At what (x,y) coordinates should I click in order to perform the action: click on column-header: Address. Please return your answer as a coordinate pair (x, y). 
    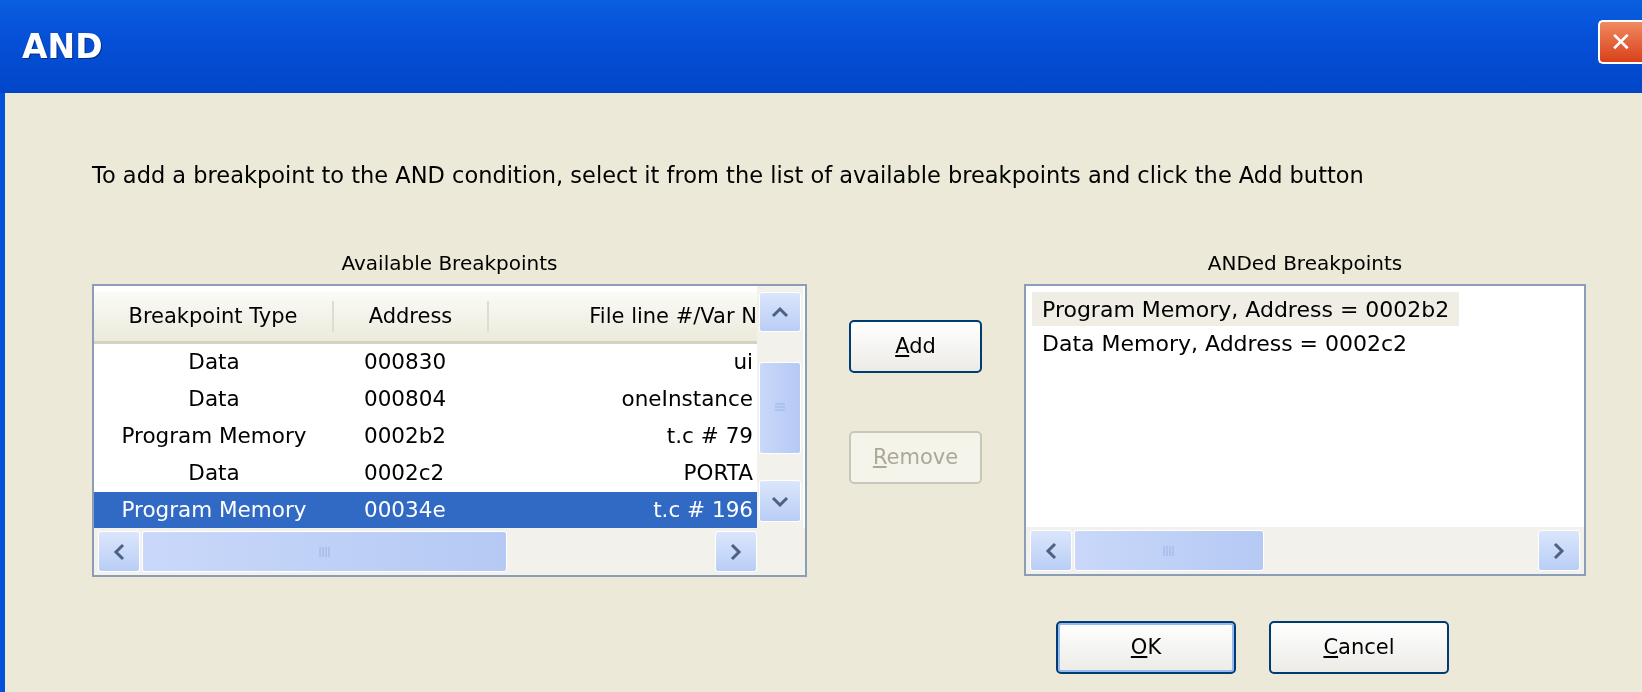
    Looking at the image, I should click on (411, 316).